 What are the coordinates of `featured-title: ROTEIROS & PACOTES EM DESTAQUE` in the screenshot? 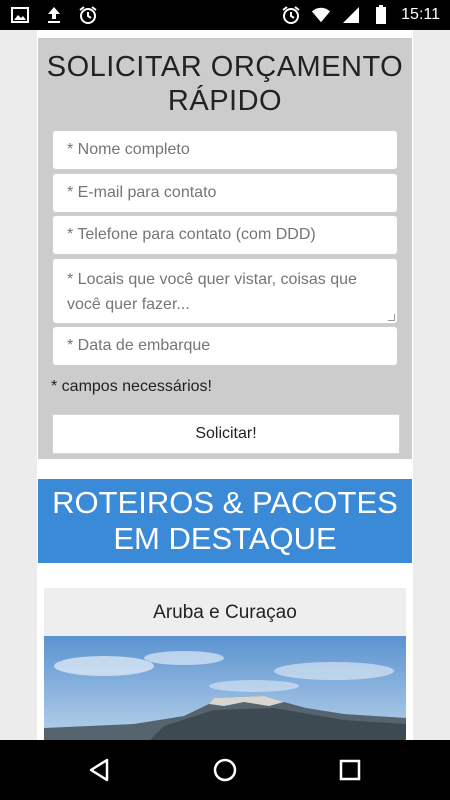 It's located at (225, 520).